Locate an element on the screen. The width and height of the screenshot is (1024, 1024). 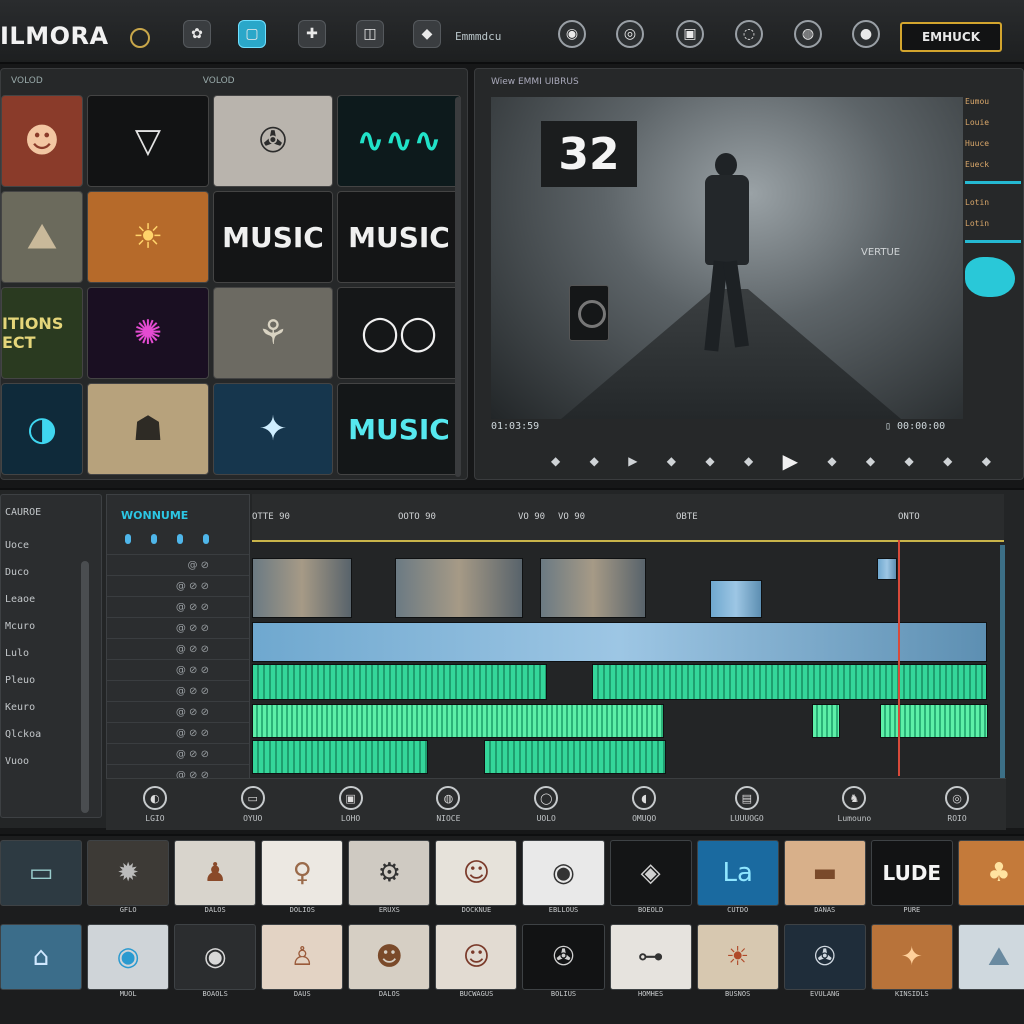
timeline-ruler: OTTE 90 OOTO 90 VO 90 VO 90 OBTE ONTO is located at coordinates (628, 518).